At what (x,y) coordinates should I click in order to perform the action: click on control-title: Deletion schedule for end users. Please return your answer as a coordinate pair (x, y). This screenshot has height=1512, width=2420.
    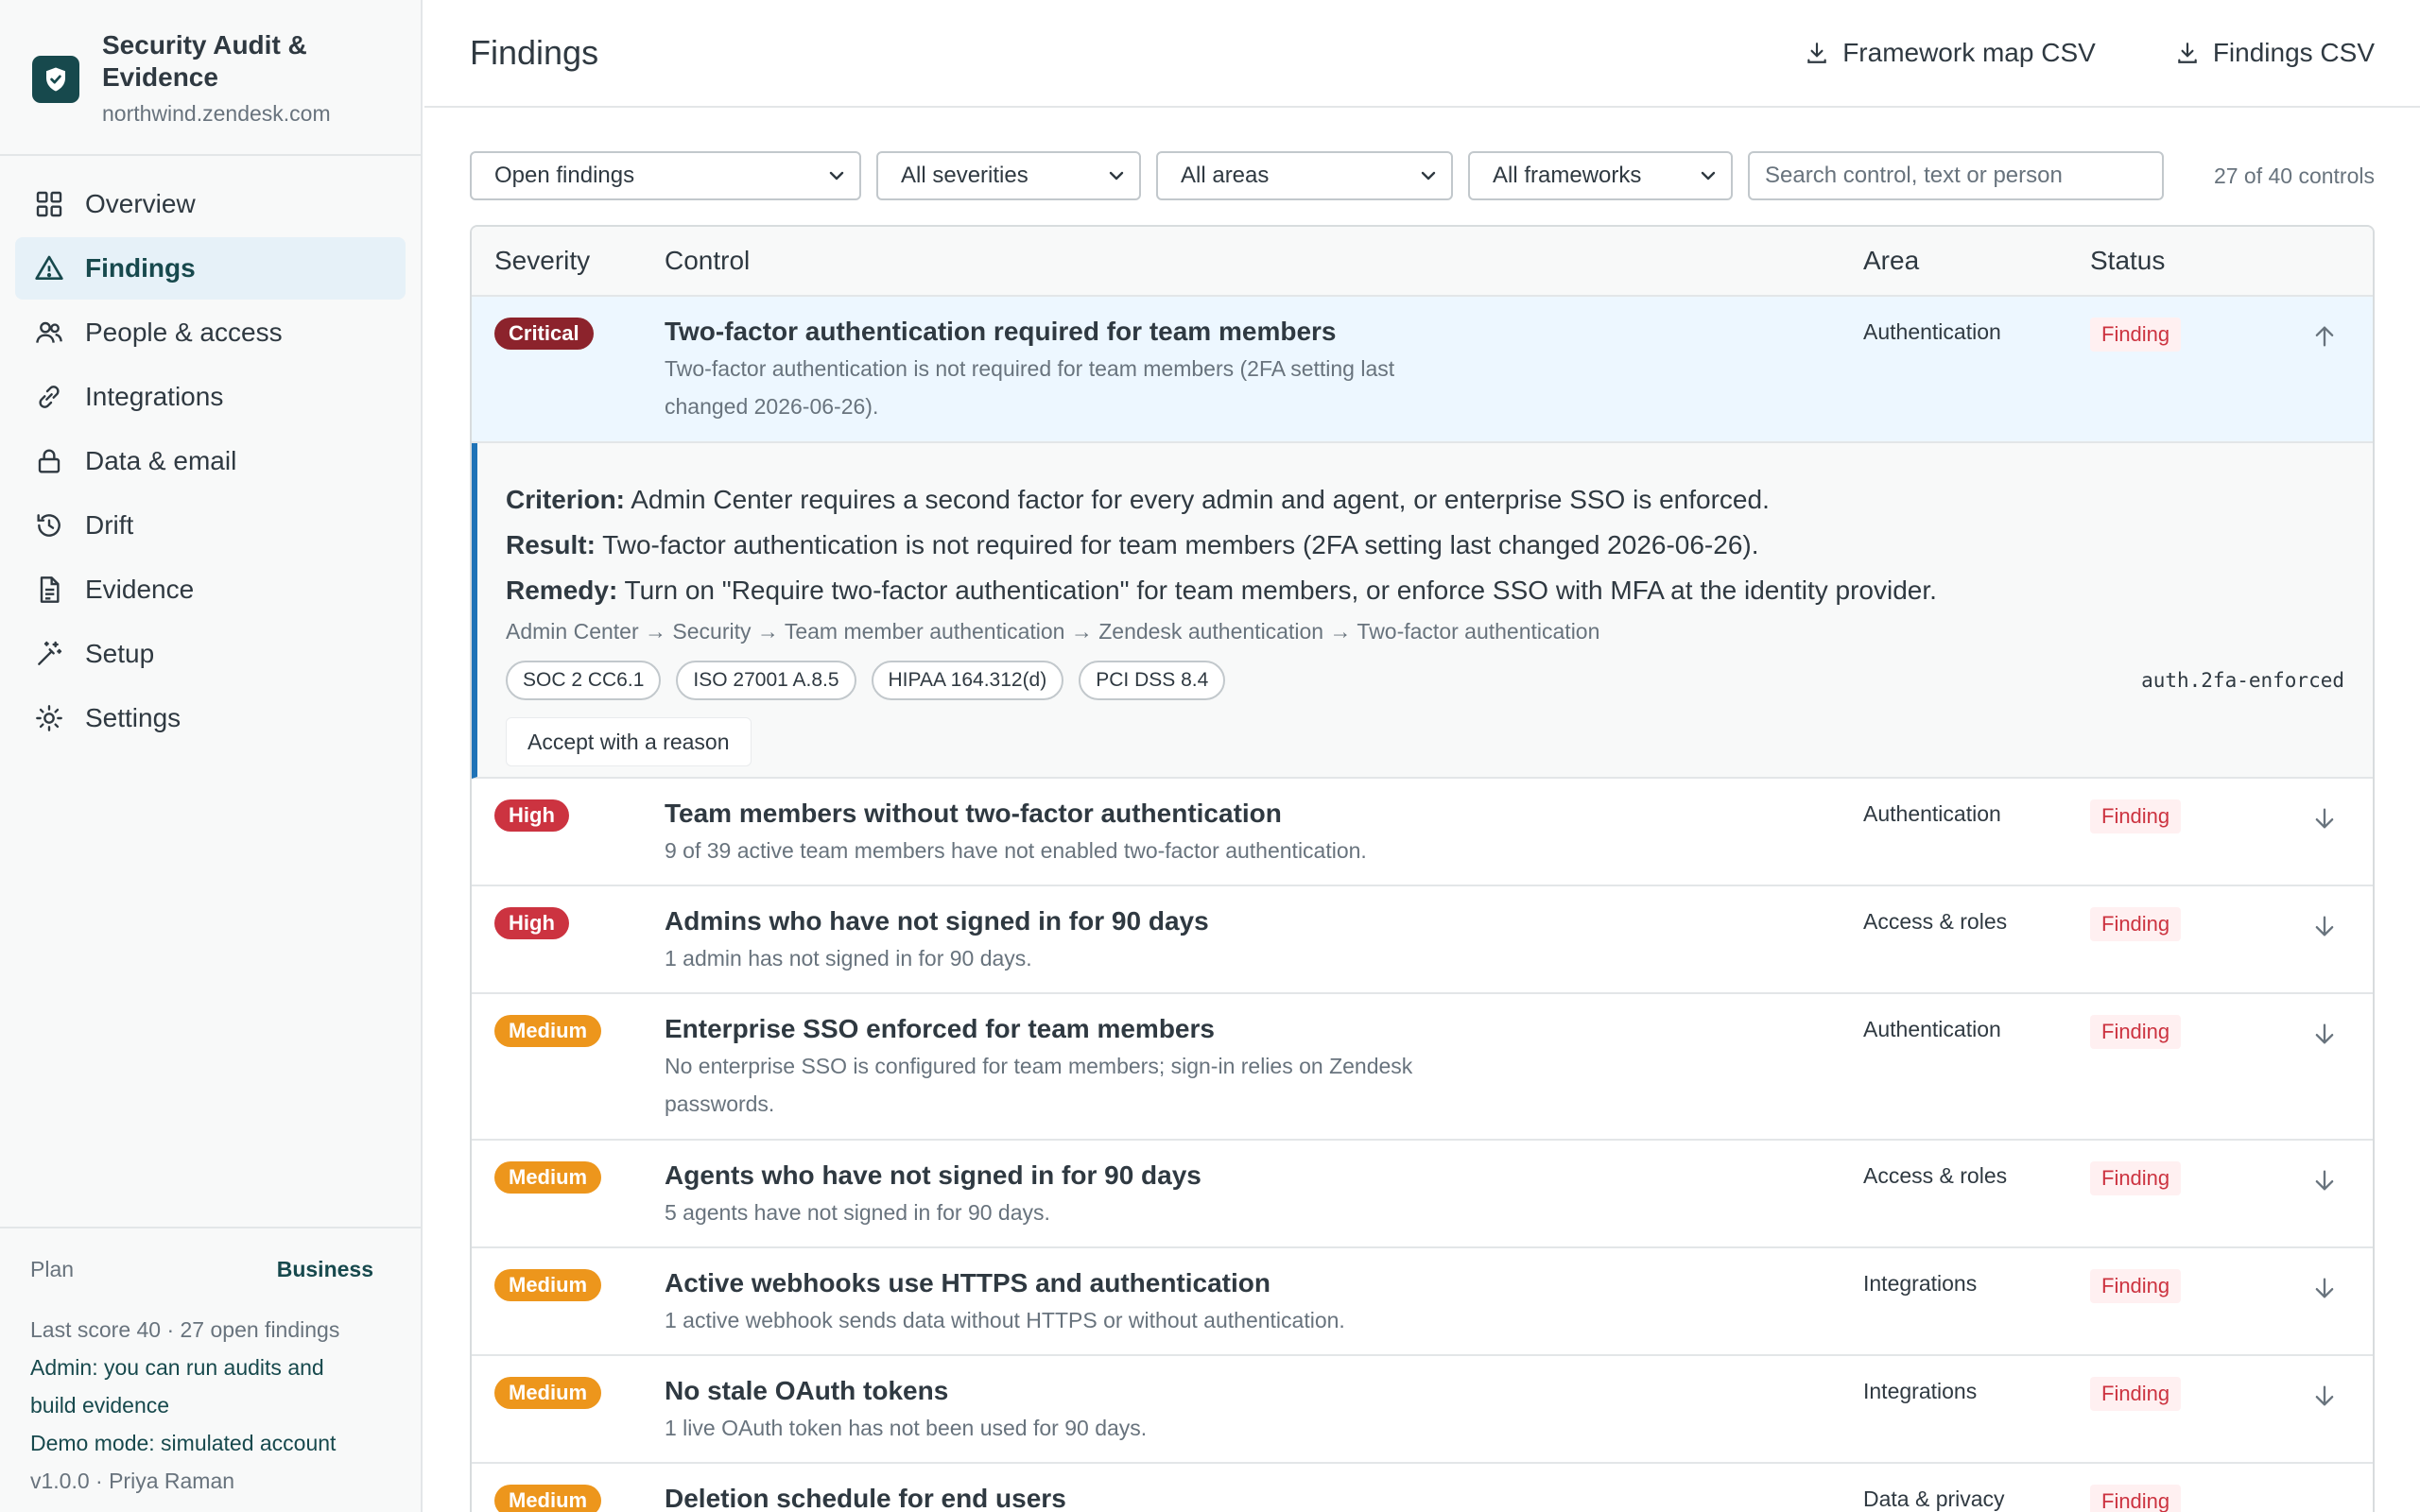
    Looking at the image, I should click on (865, 1498).